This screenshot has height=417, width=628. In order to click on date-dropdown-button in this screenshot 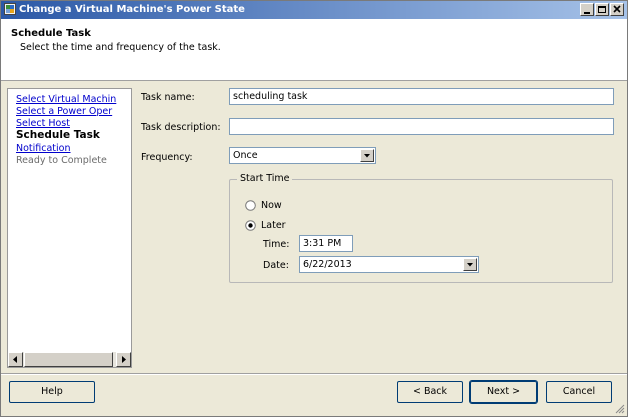, I will do `click(470, 264)`.